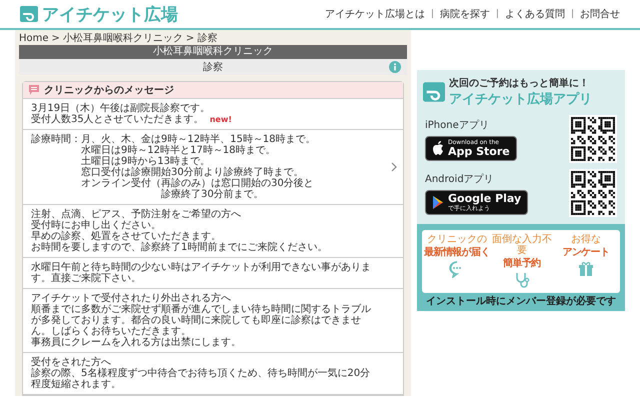  What do you see at coordinates (201, 267) in the screenshot?
I see `message-line: 水曜日午前と待ち時間の少ない時はアイチケットが利用できない事がありま` at bounding box center [201, 267].